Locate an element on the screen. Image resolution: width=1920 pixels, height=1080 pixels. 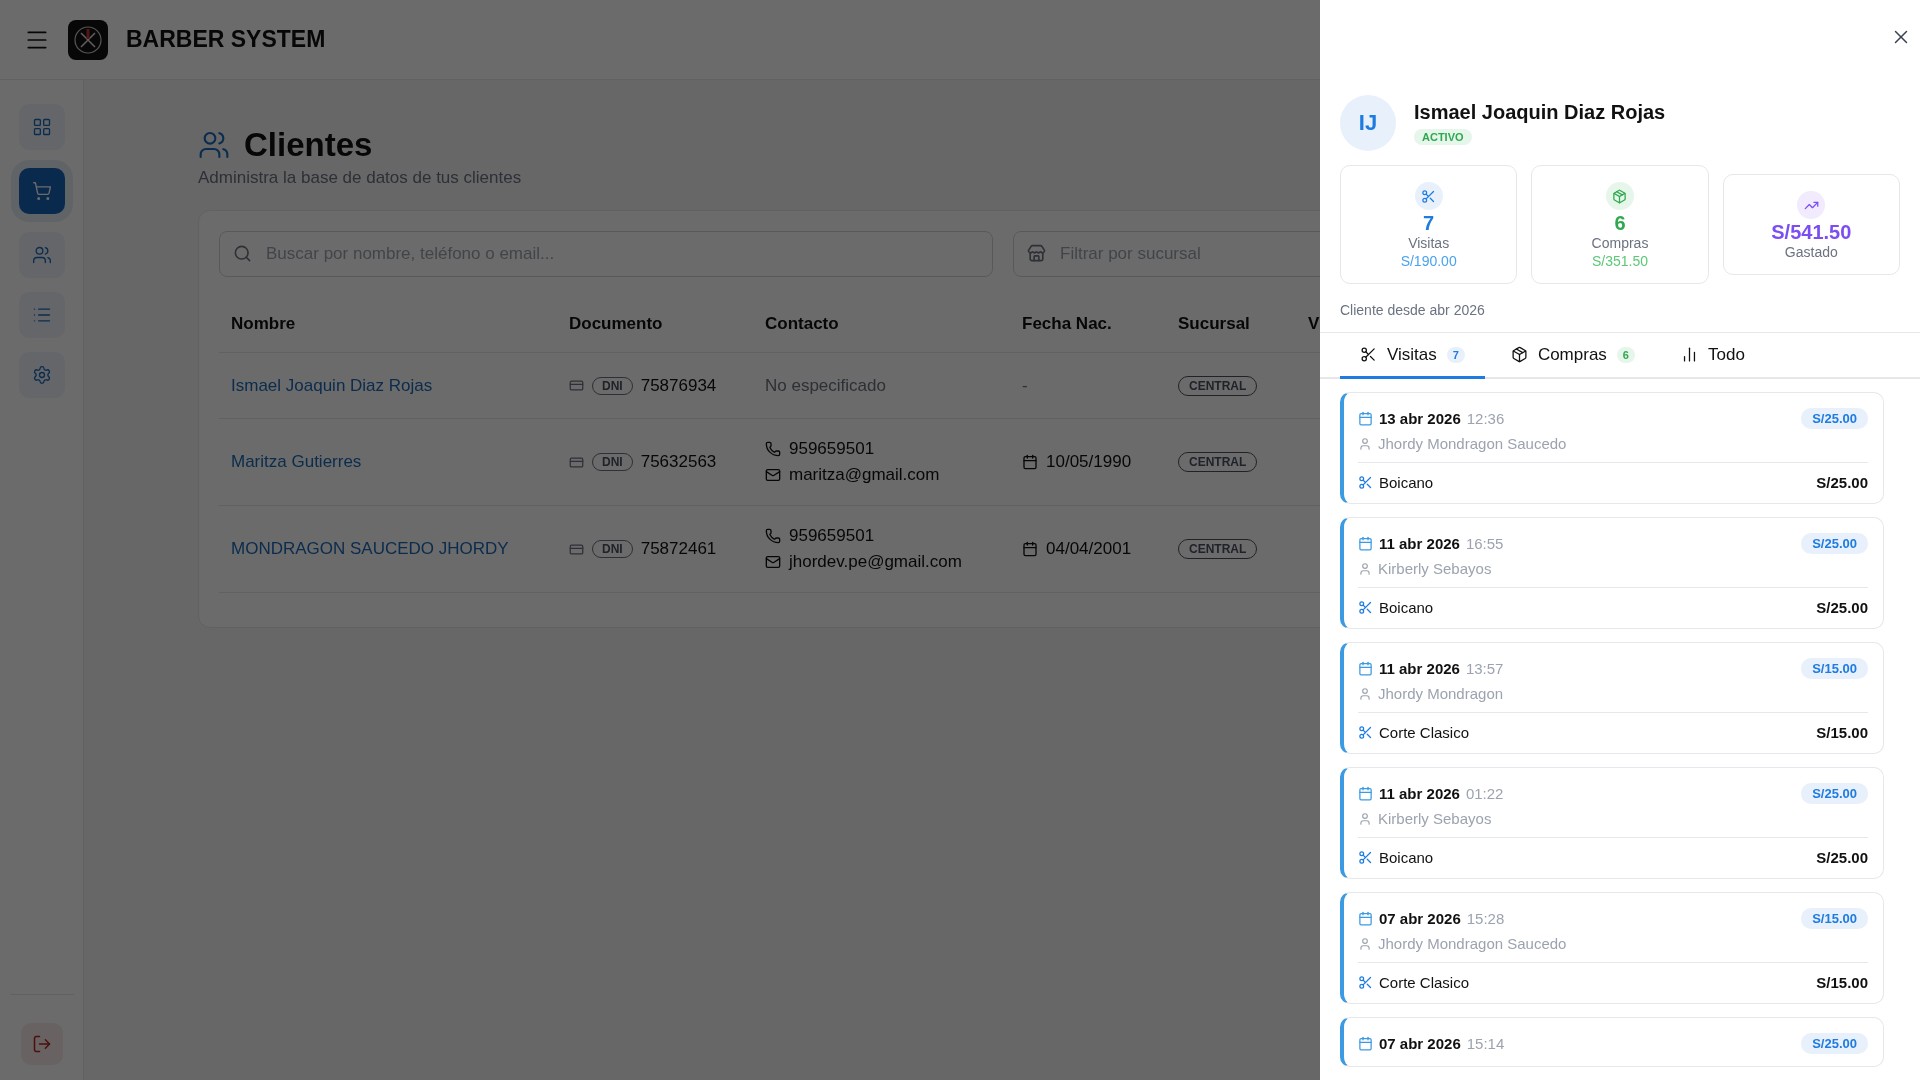
app-title: BARBER SYSTEM is located at coordinates (226, 39).